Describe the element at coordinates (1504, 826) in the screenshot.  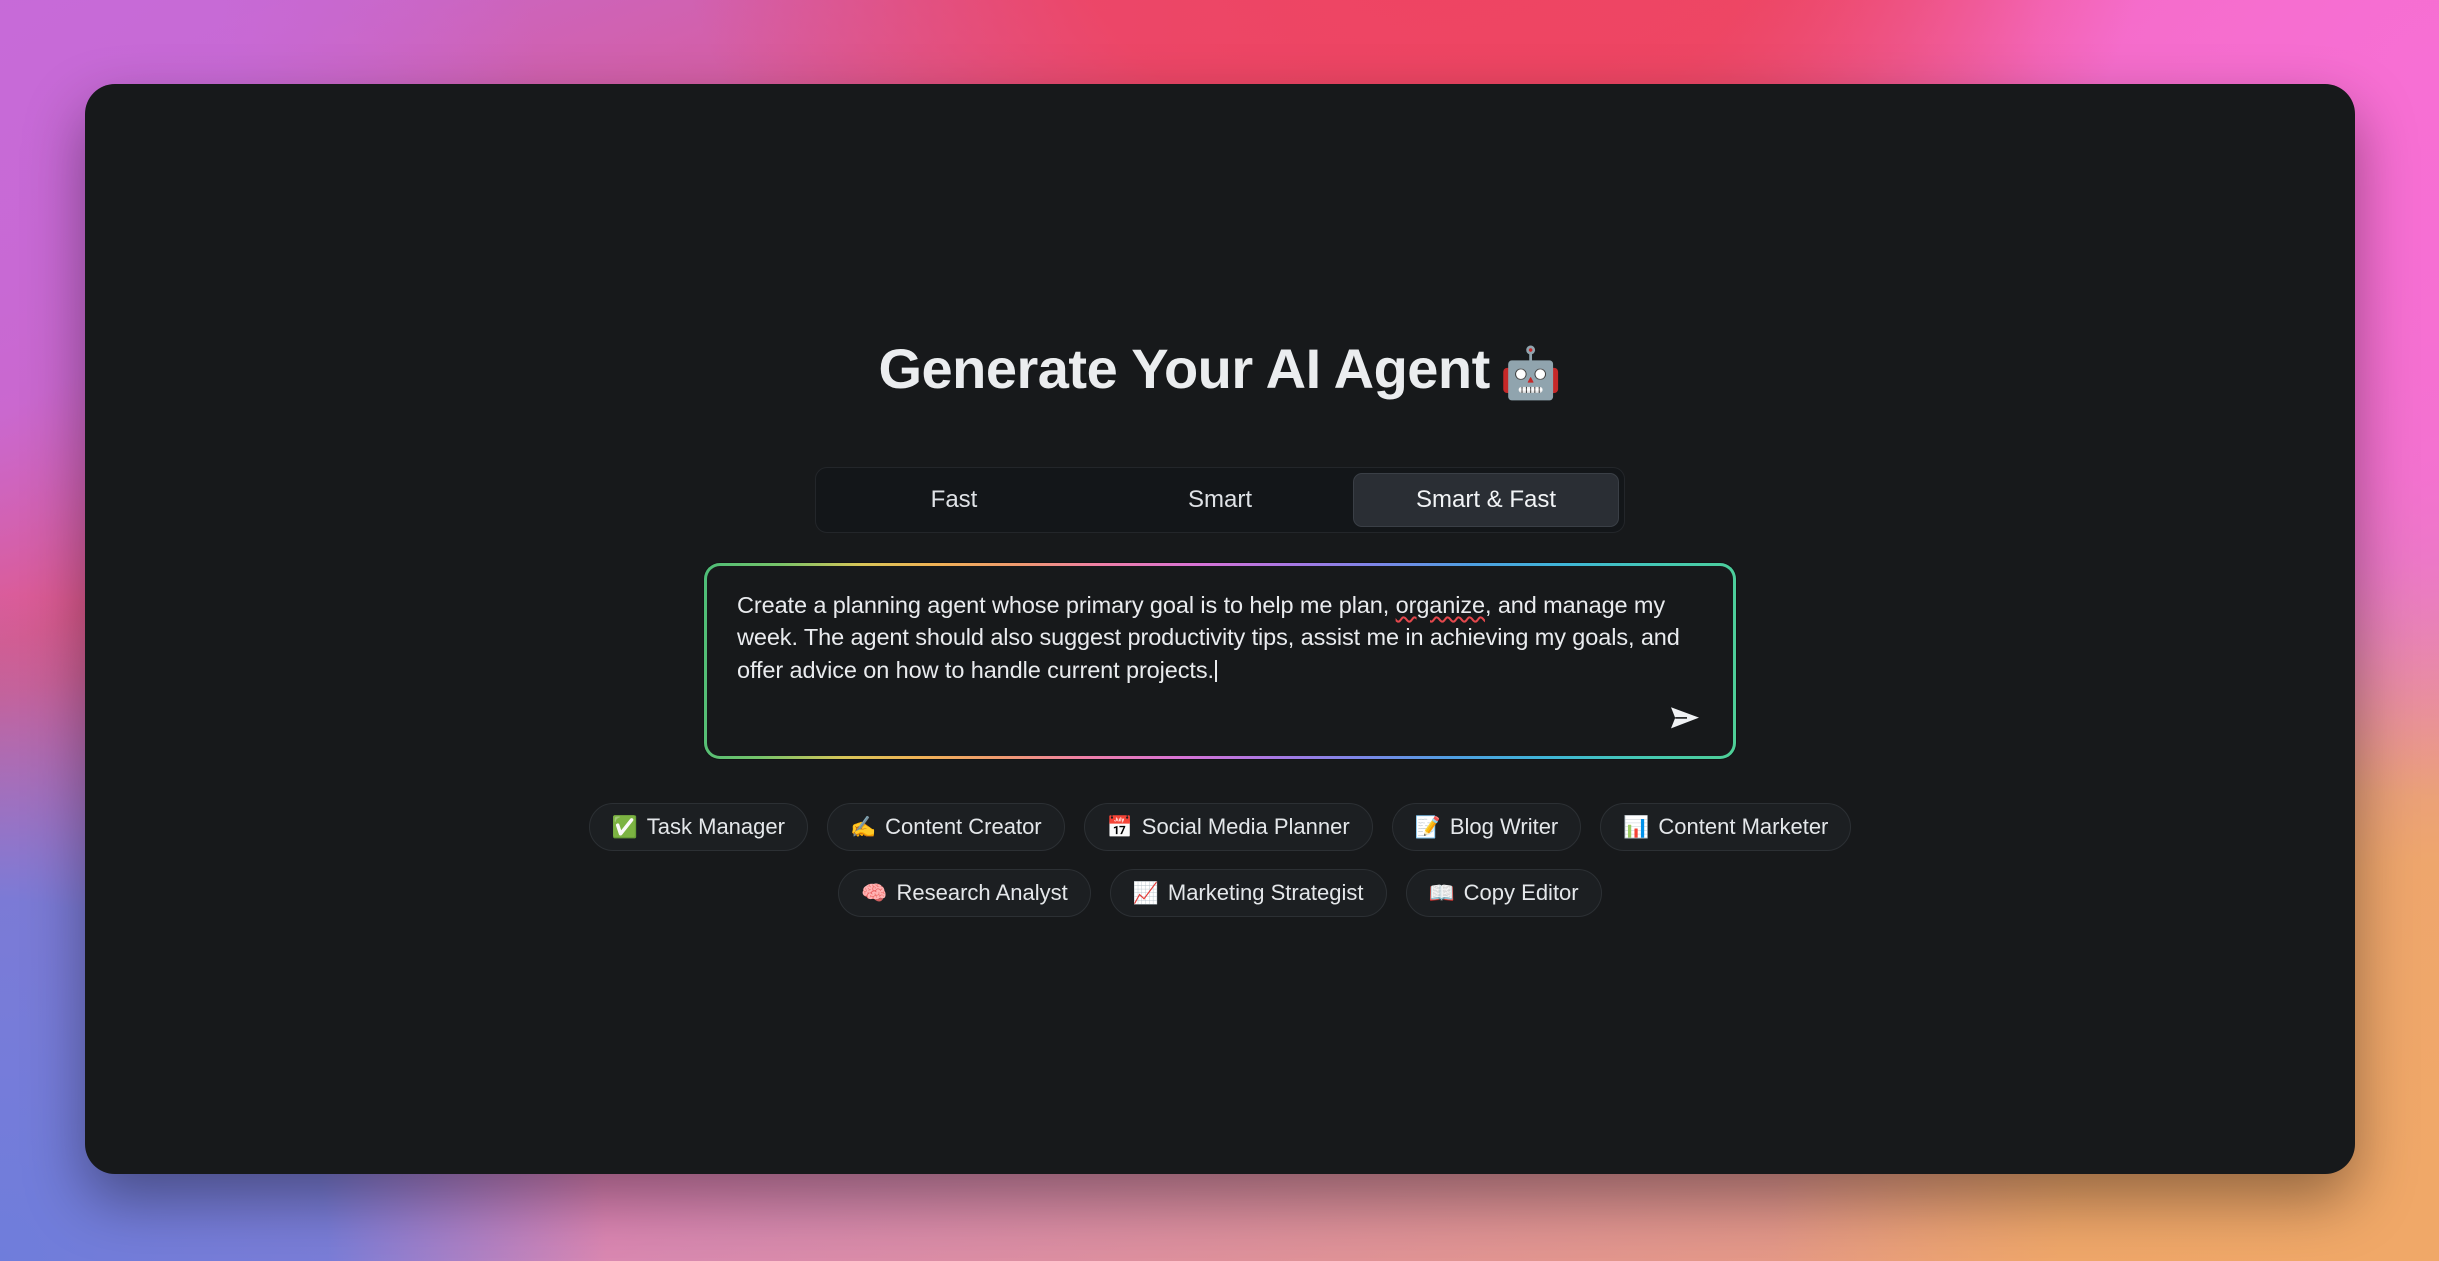
I see `chip-label: Blog Writer` at that location.